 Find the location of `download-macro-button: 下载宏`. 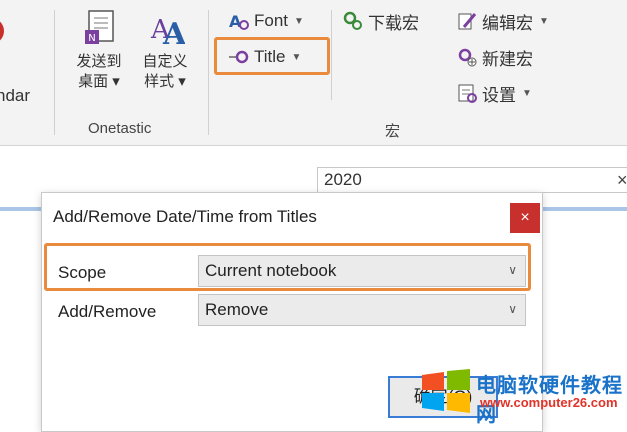

download-macro-button: 下载宏 is located at coordinates (380, 21).